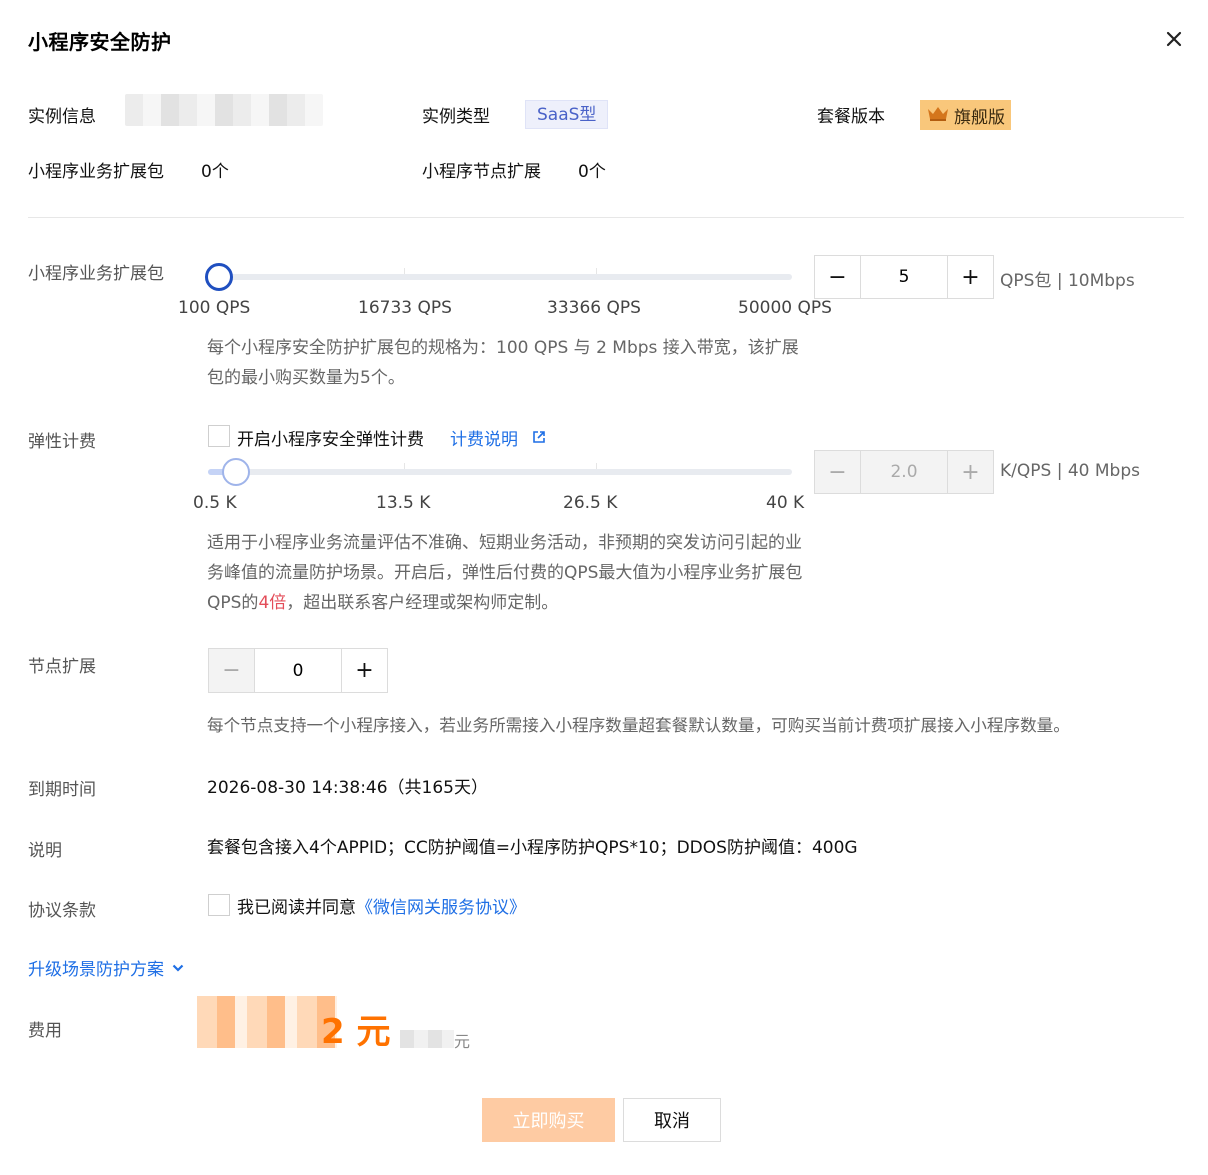 The image size is (1208, 1175). I want to click on expiry-value: 2026-08-30 14:38:46（共165天）, so click(347, 788).